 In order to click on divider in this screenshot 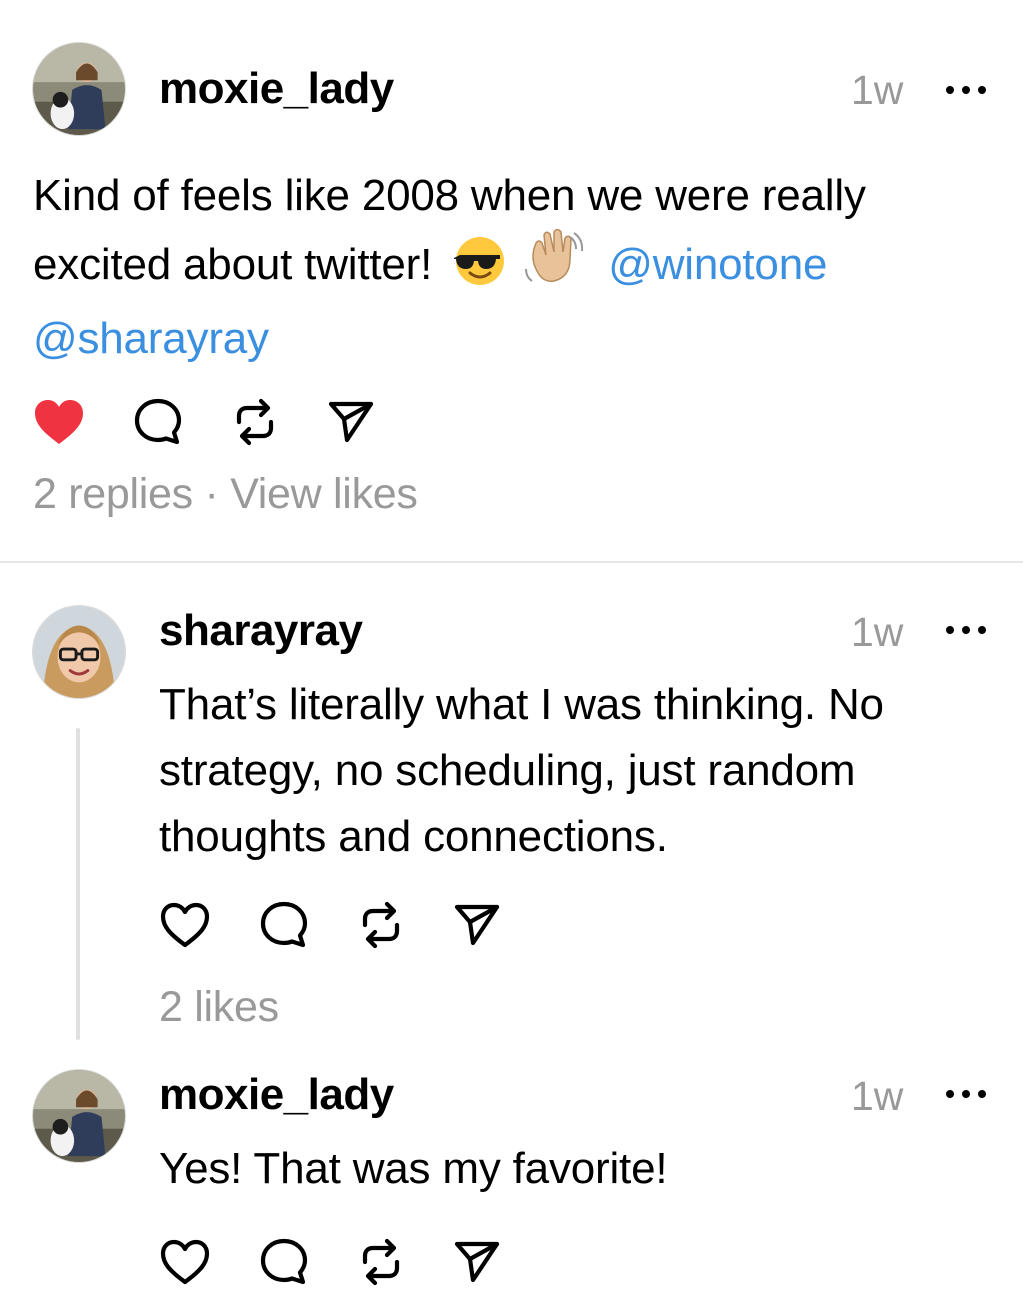, I will do `click(511, 562)`.